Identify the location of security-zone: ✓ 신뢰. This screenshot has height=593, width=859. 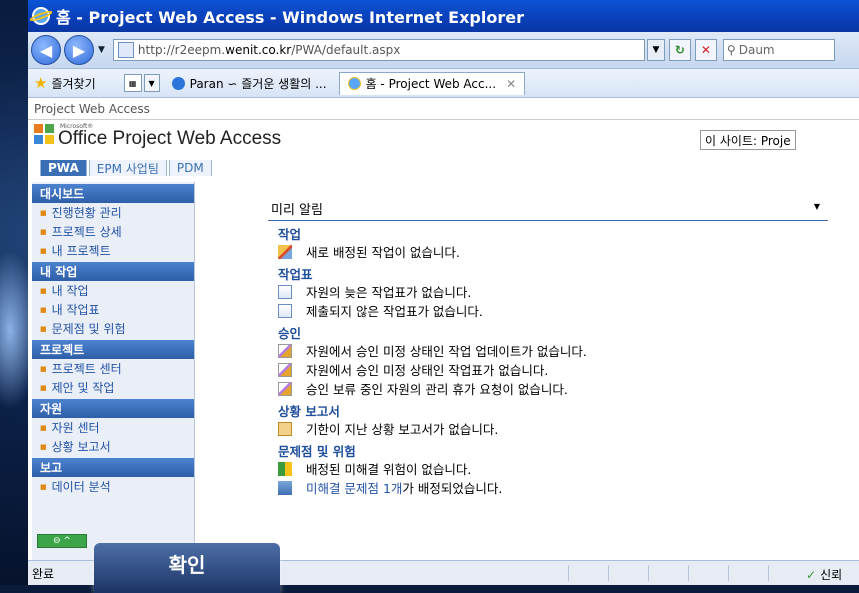
(824, 574).